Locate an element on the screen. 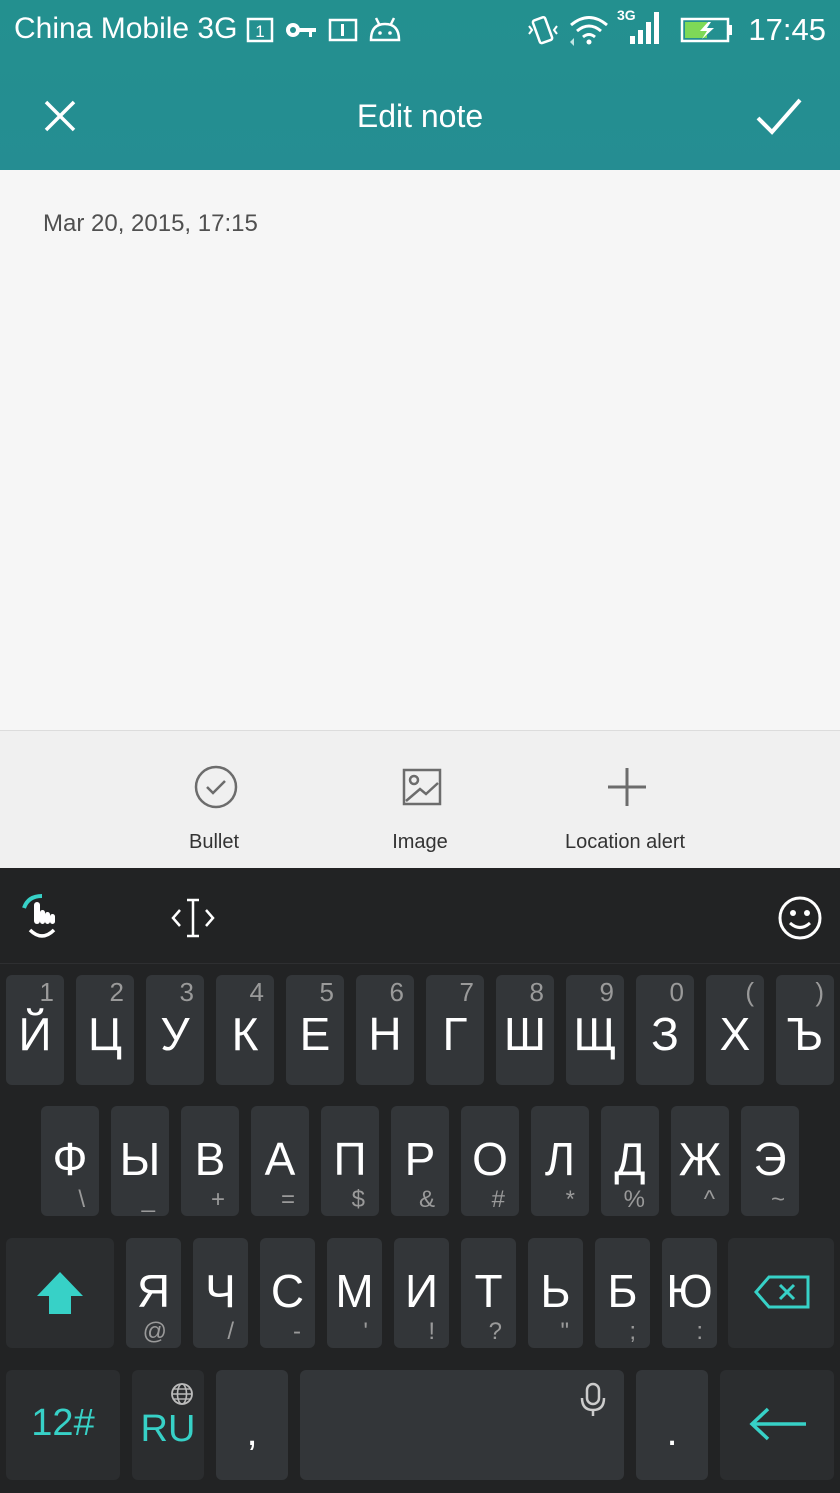 This screenshot has width=840, height=1493. microphone-icon is located at coordinates (593, 1400).